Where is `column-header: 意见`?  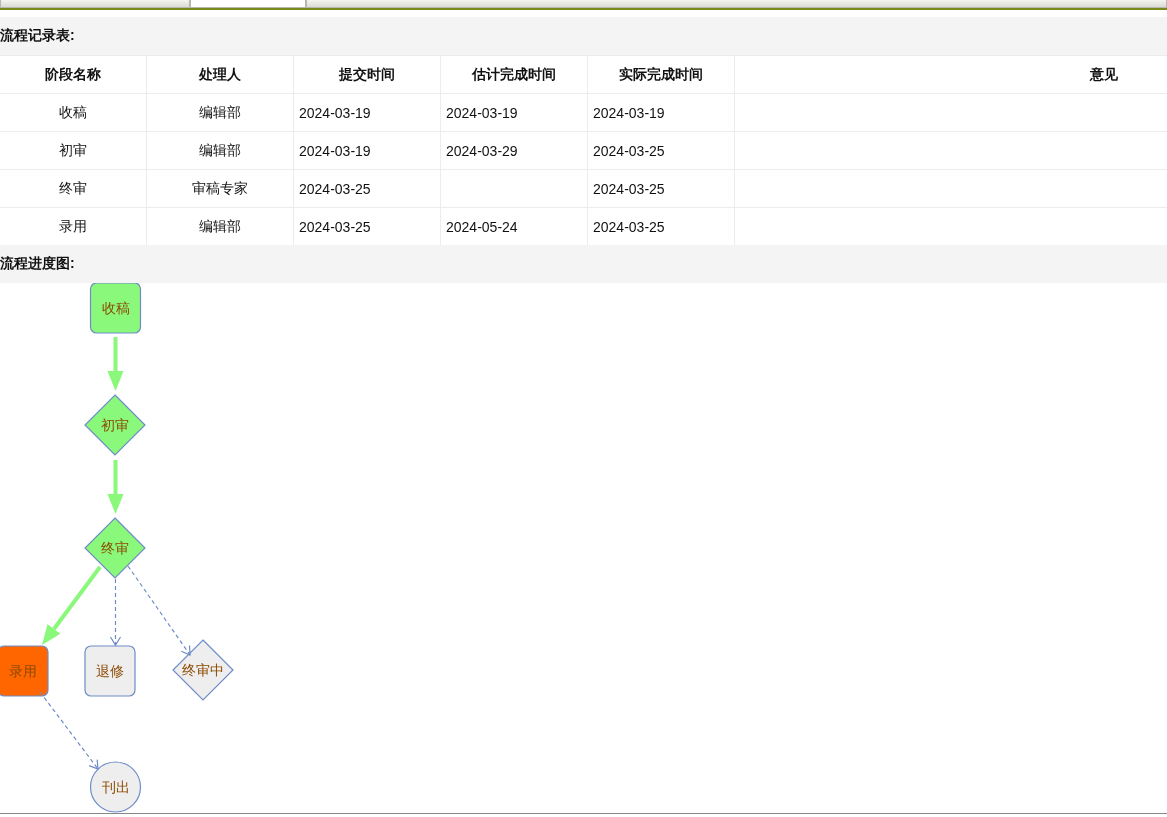 column-header: 意见 is located at coordinates (1103, 74).